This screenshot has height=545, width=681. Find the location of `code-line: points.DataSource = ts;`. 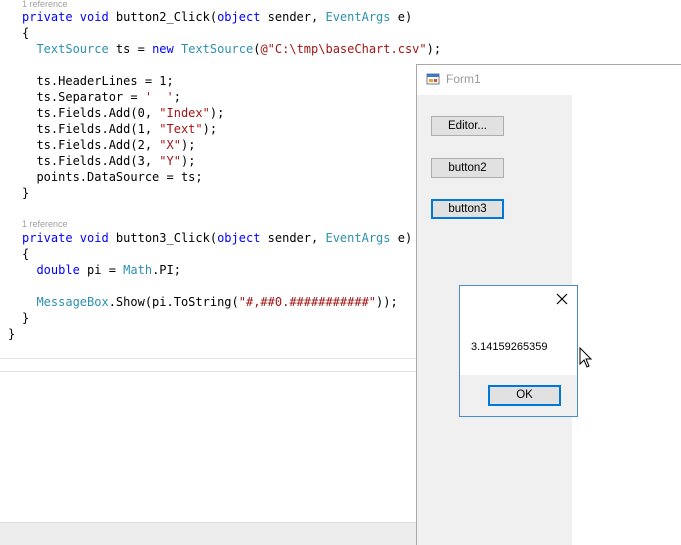

code-line: points.DataSource = ts; is located at coordinates (112, 177).